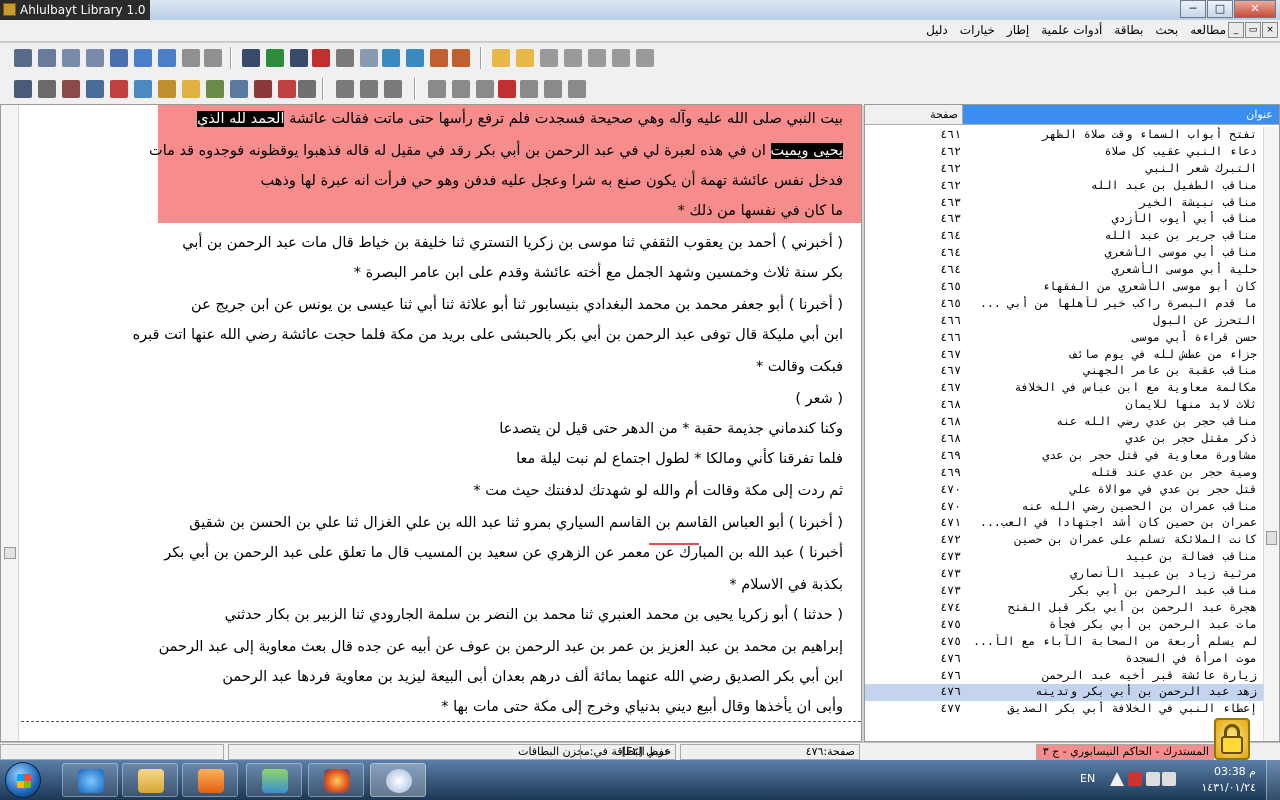  What do you see at coordinates (321, 58) in the screenshot?
I see `find-question-icon` at bounding box center [321, 58].